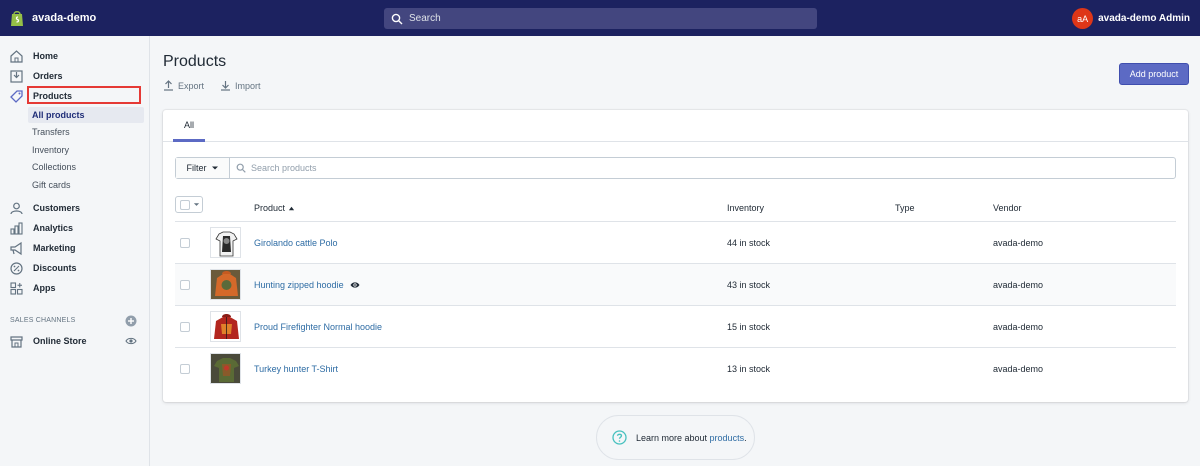 The image size is (1200, 466). I want to click on sidebar-item-discounts: Discounts, so click(75, 268).